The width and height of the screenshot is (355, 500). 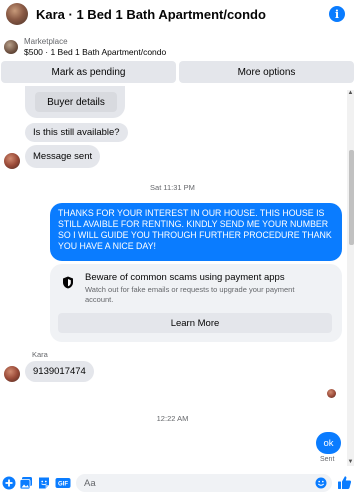 What do you see at coordinates (40, 354) in the screenshot?
I see `sender-name: Kara` at bounding box center [40, 354].